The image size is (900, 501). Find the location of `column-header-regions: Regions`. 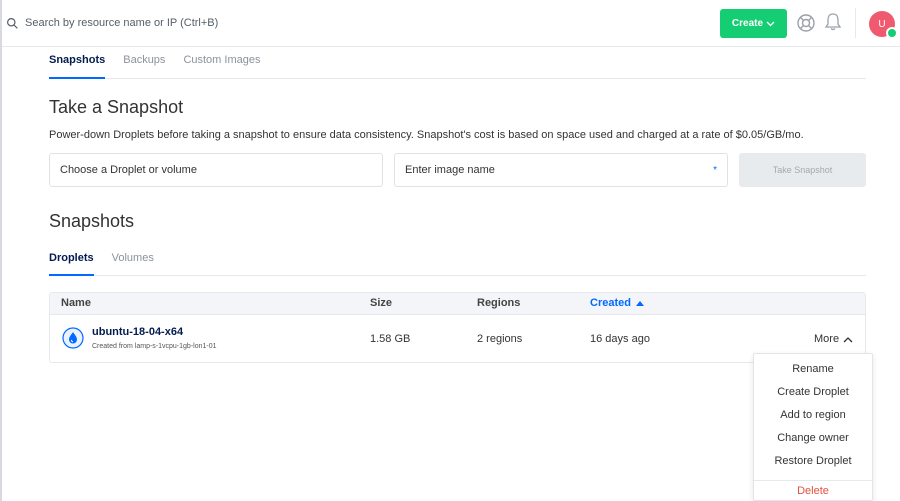

column-header-regions: Regions is located at coordinates (498, 303).